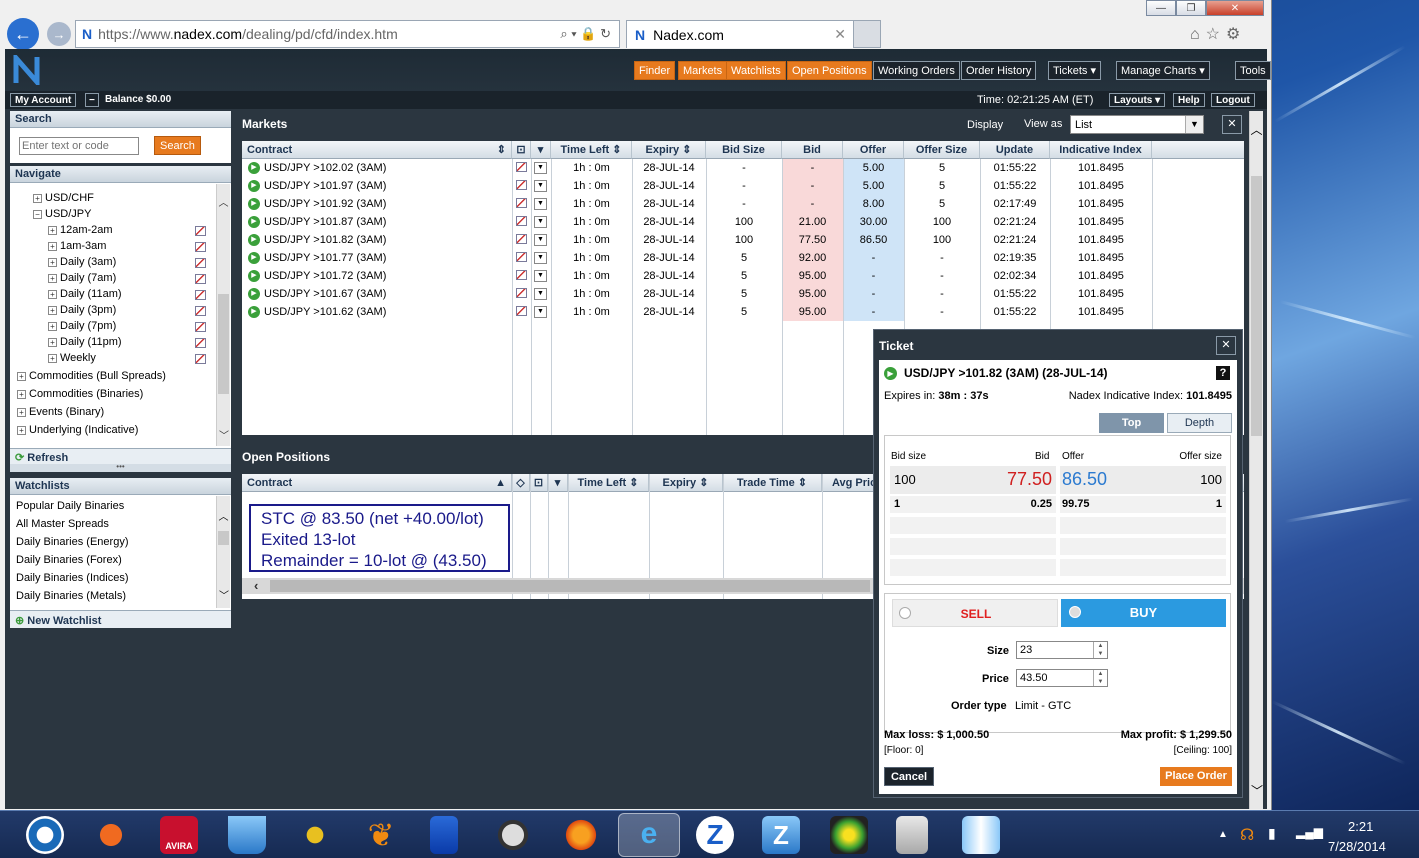 Image resolution: width=1419 pixels, height=858 pixels. I want to click on watchlist-item: Daily Binaries (Forex), so click(69, 560).